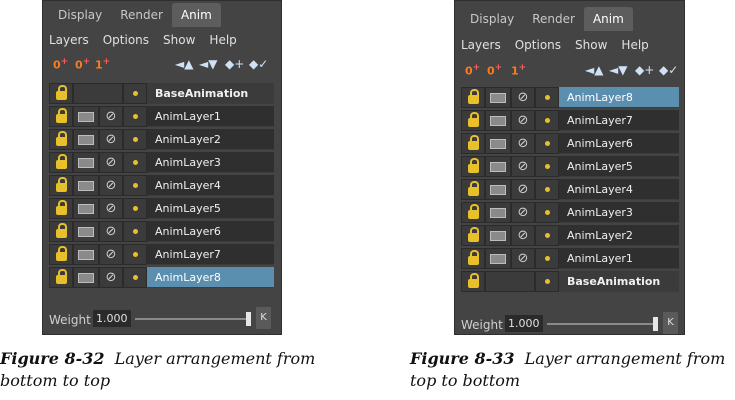 This screenshot has height=400, width=735. I want to click on create-from-selected-icon: ◆✓, so click(668, 70).